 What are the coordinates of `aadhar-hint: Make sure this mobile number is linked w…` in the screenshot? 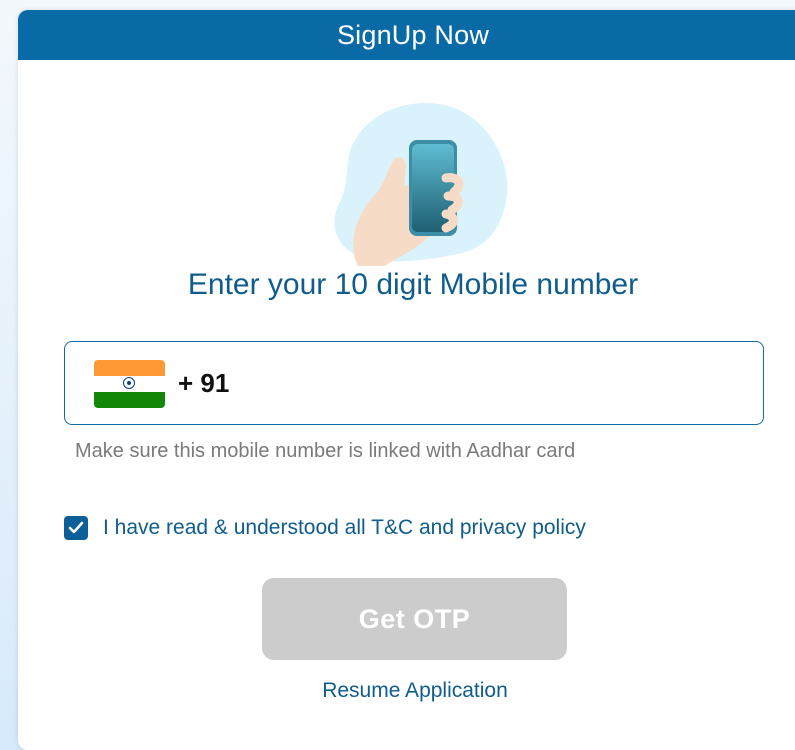 It's located at (325, 451).